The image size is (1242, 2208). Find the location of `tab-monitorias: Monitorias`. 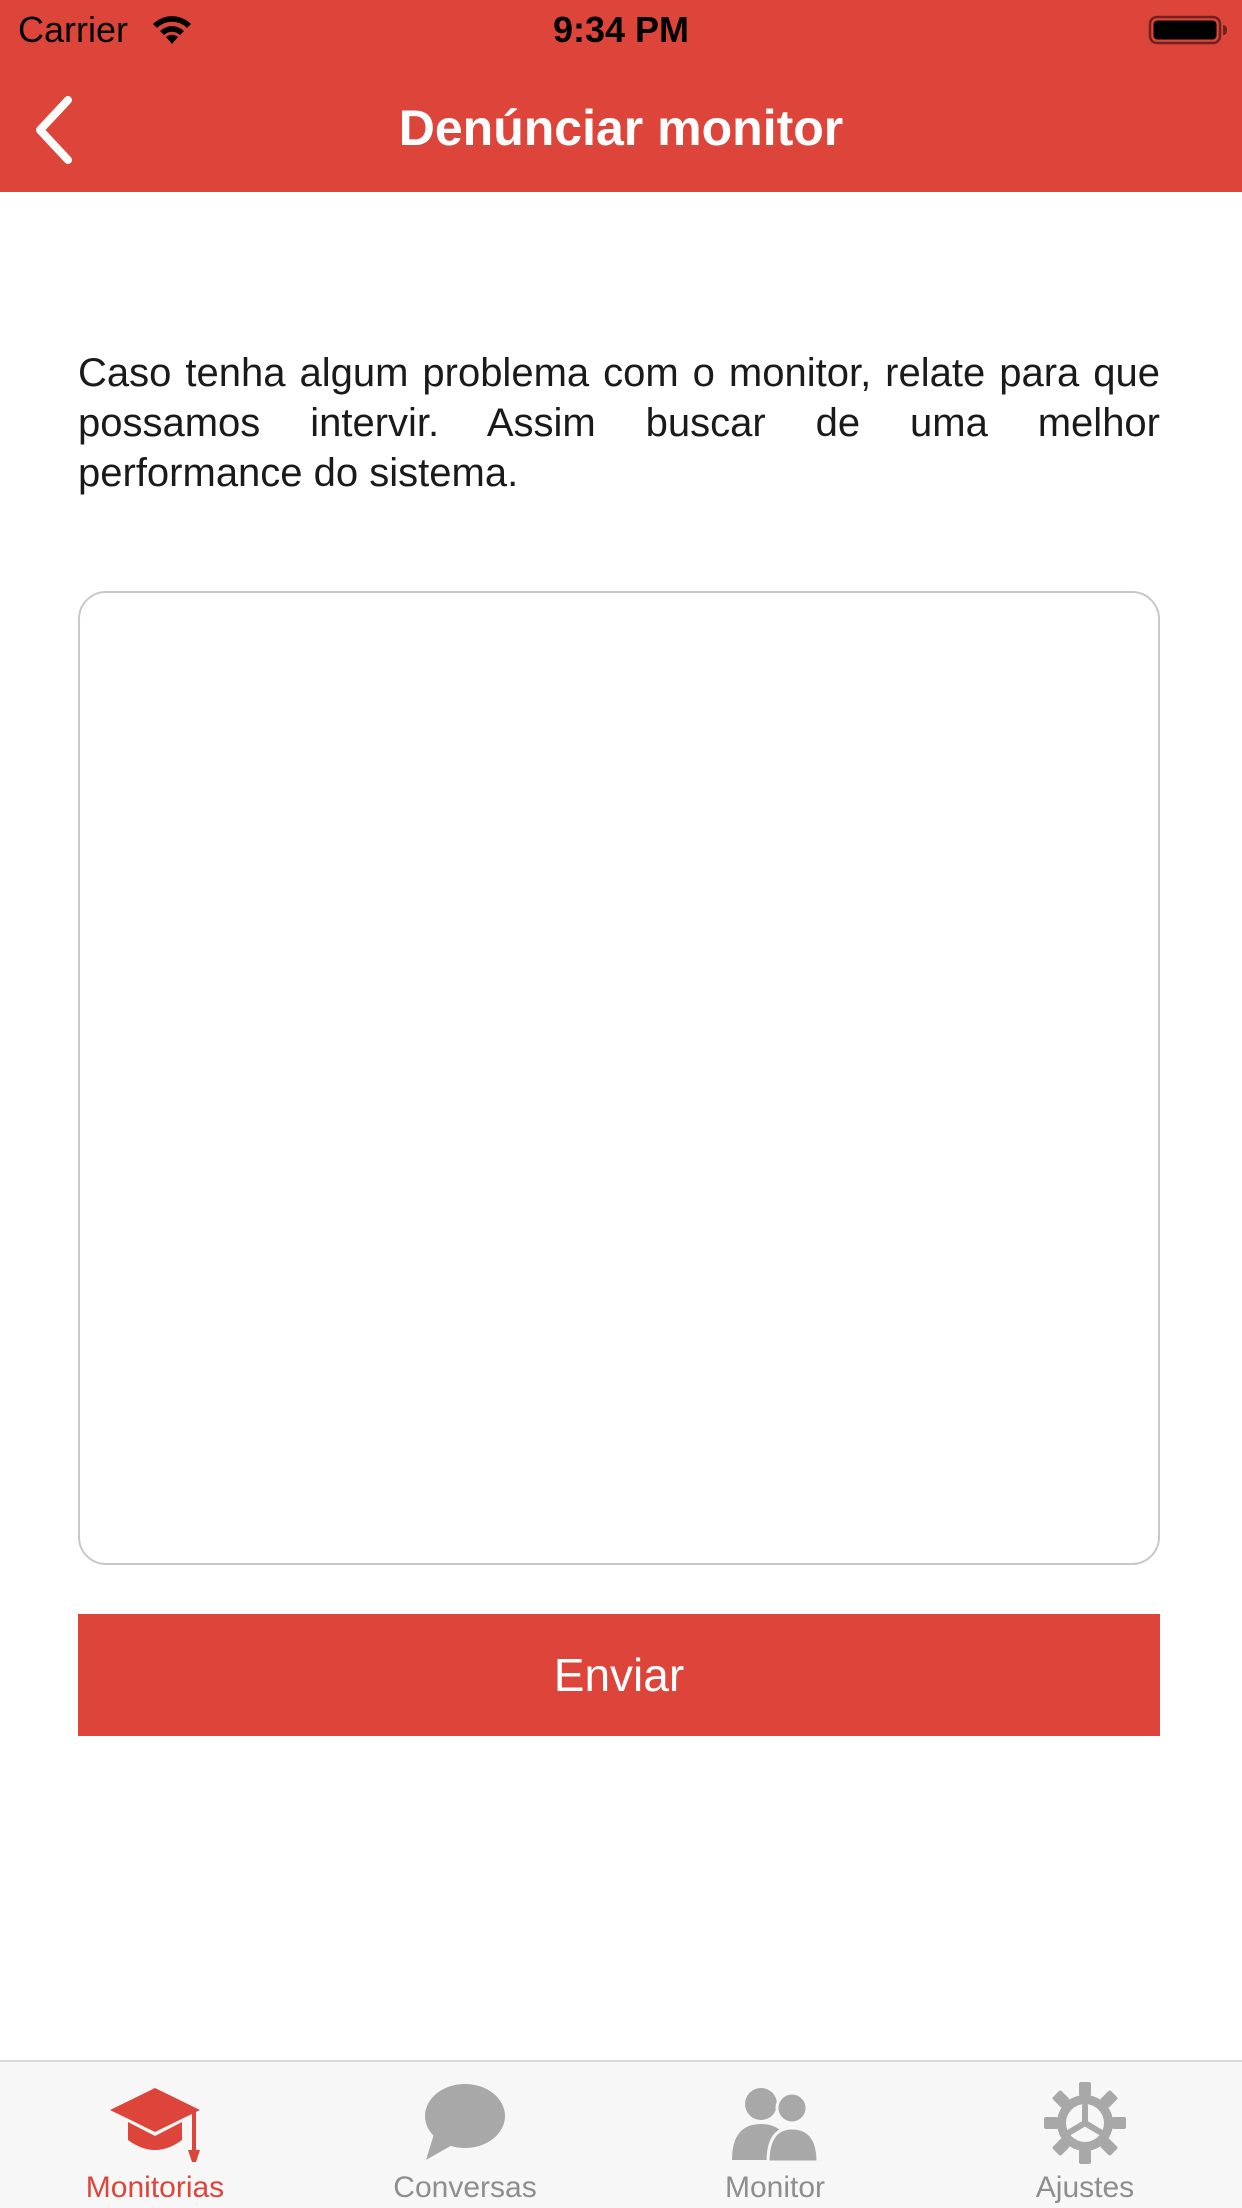

tab-monitorias: Monitorias is located at coordinates (155, 2135).